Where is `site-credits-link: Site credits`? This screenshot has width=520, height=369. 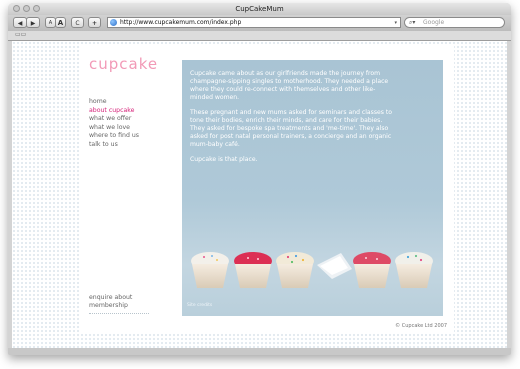 site-credits-link: Site credits is located at coordinates (199, 305).